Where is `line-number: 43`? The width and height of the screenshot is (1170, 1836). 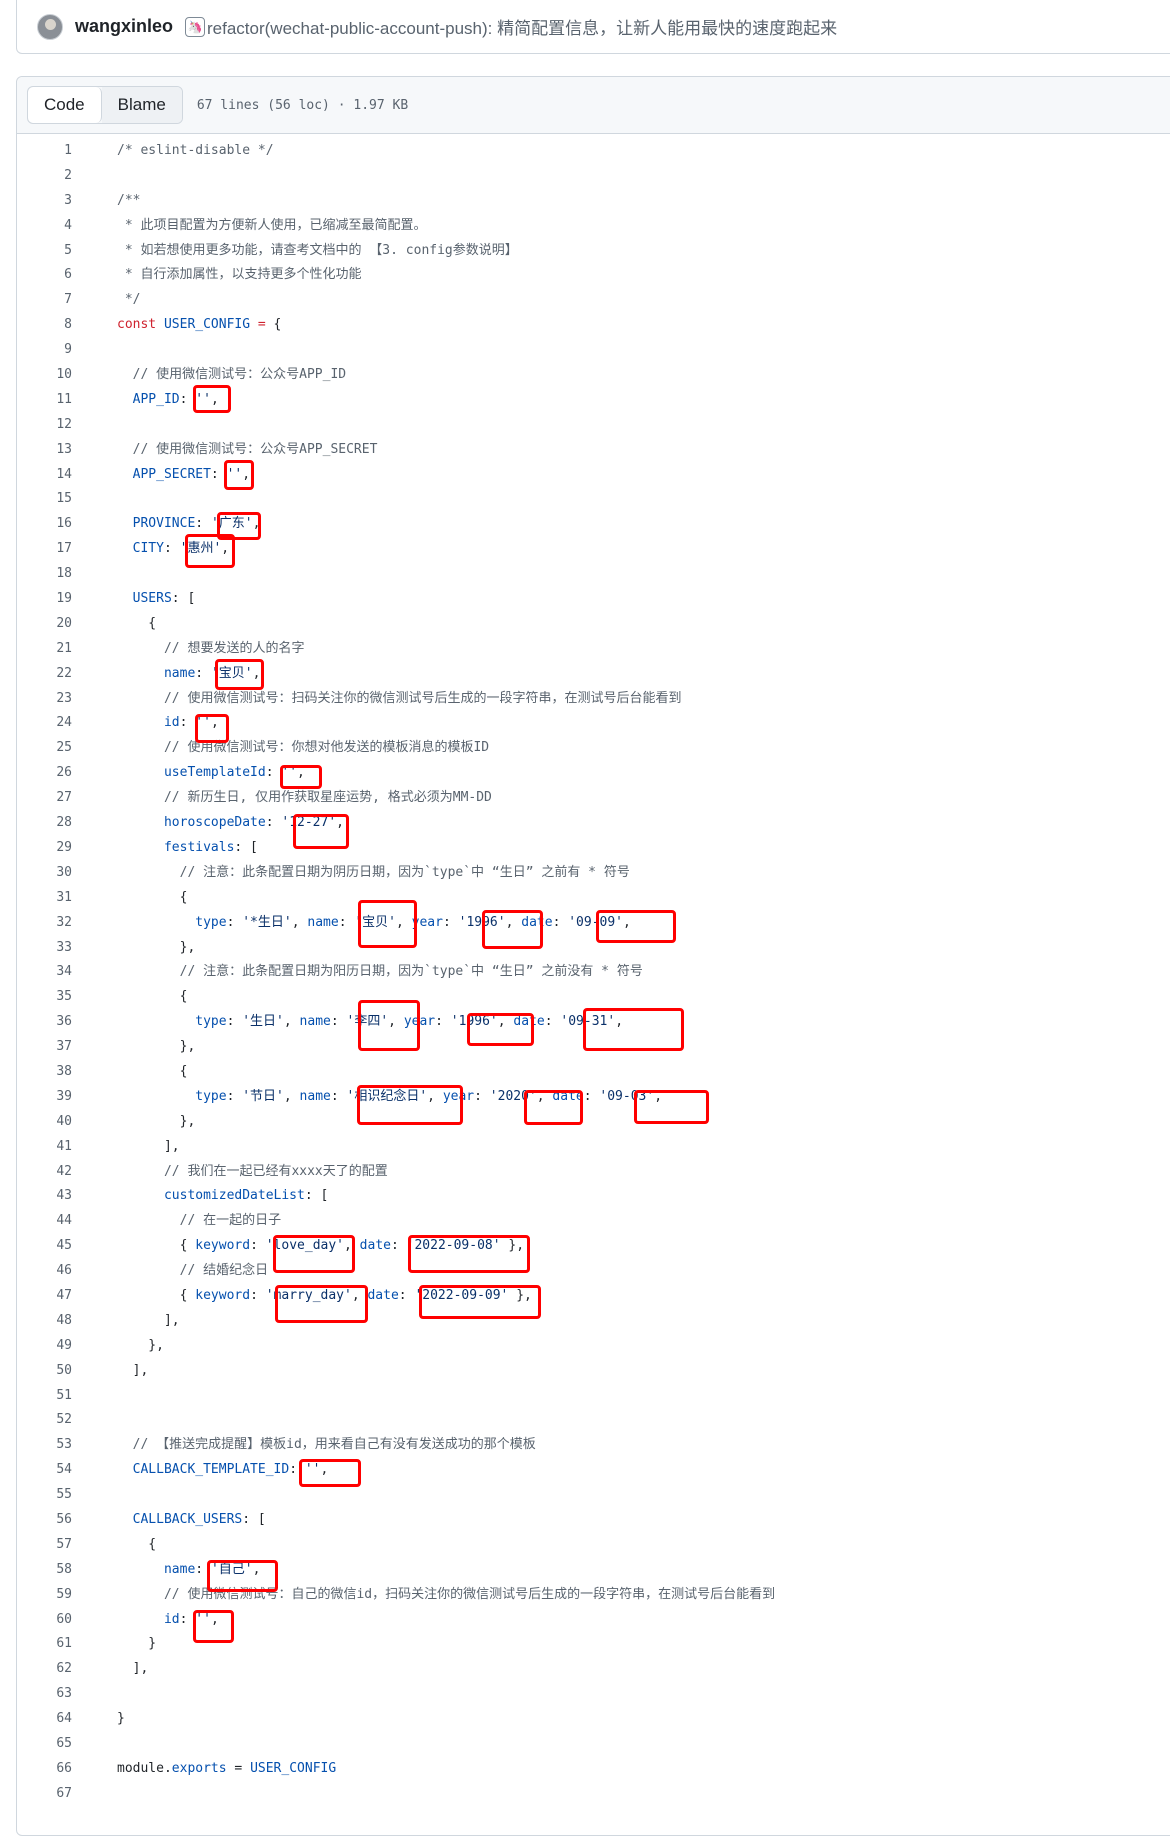 line-number: 43 is located at coordinates (44, 1196).